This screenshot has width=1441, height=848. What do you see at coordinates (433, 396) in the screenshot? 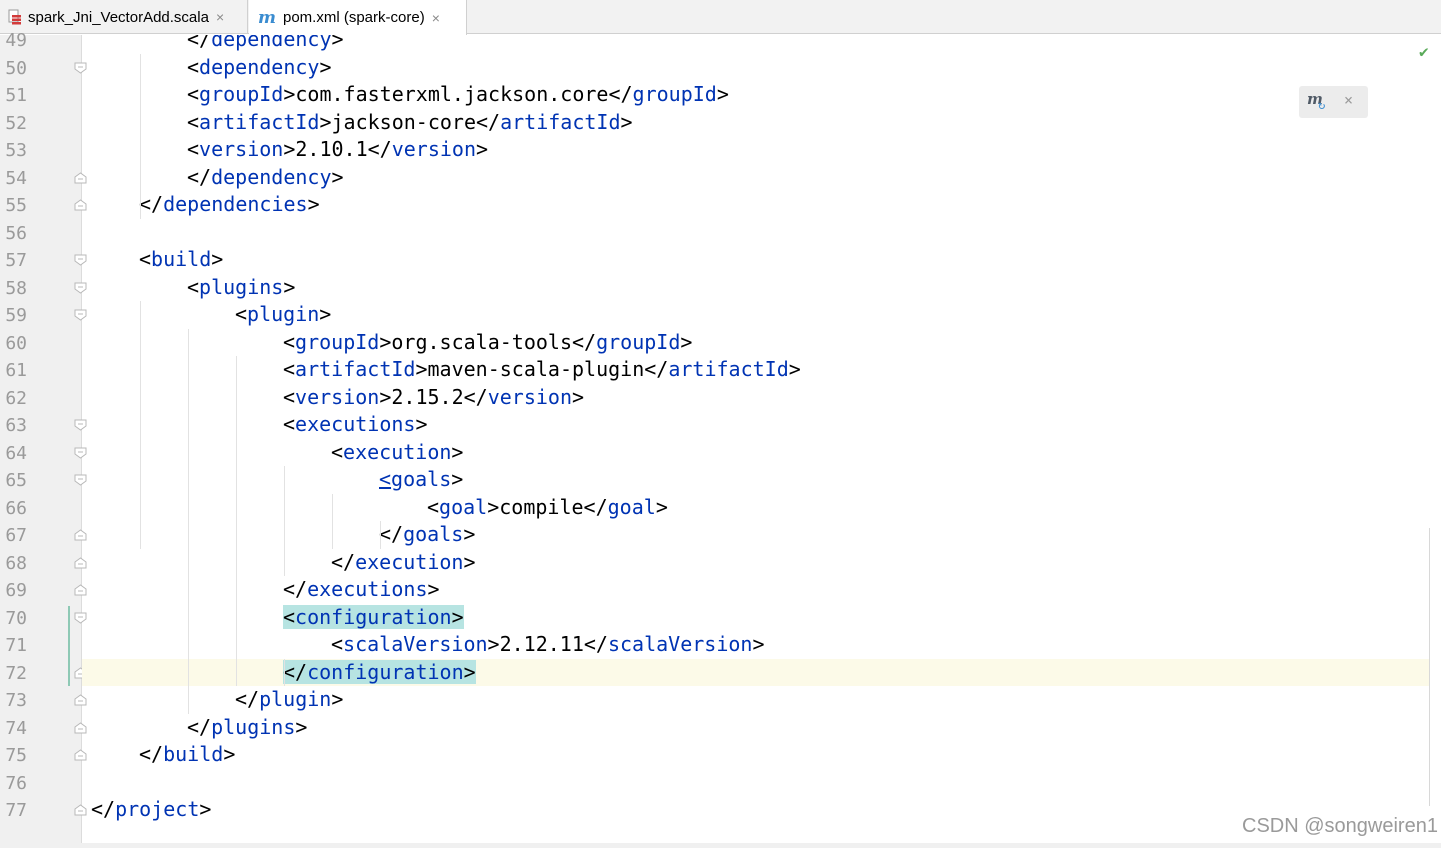
I see `xml-text: >2.15.2</` at bounding box center [433, 396].